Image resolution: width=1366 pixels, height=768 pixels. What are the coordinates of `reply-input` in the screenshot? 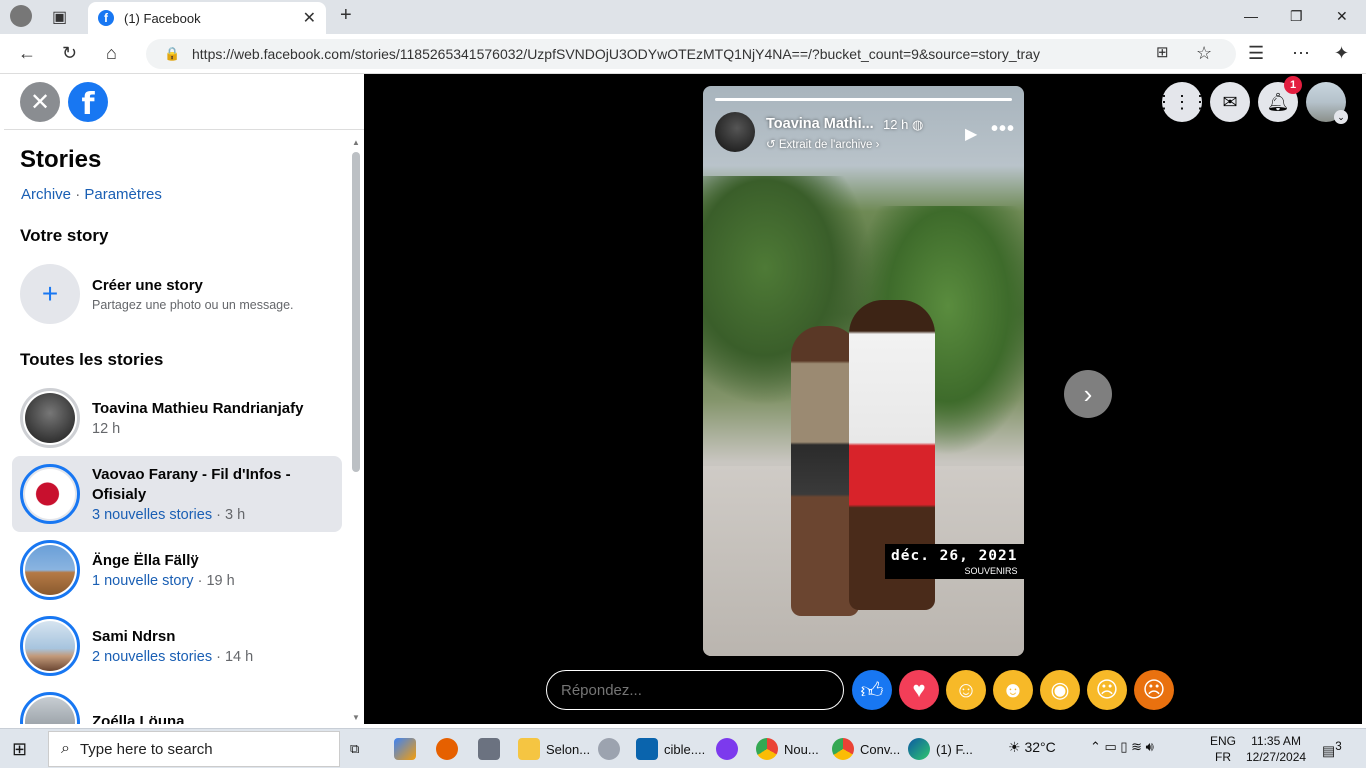 It's located at (695, 690).